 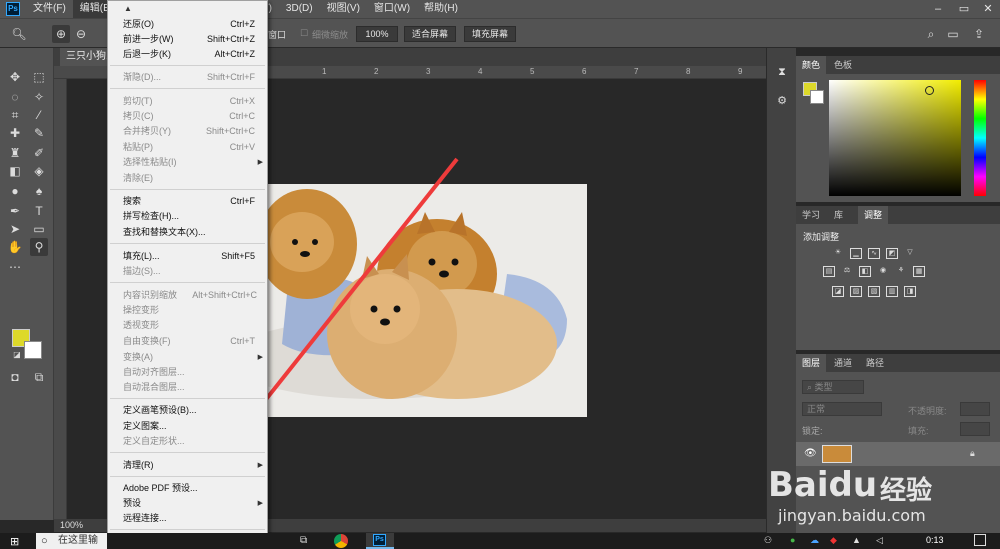 I want to click on resize-windows-label: 窗口, so click(x=277, y=34).